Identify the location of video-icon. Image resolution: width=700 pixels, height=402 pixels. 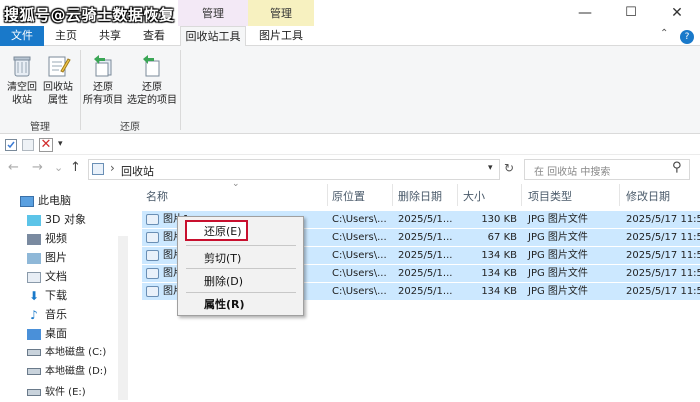
(34, 239).